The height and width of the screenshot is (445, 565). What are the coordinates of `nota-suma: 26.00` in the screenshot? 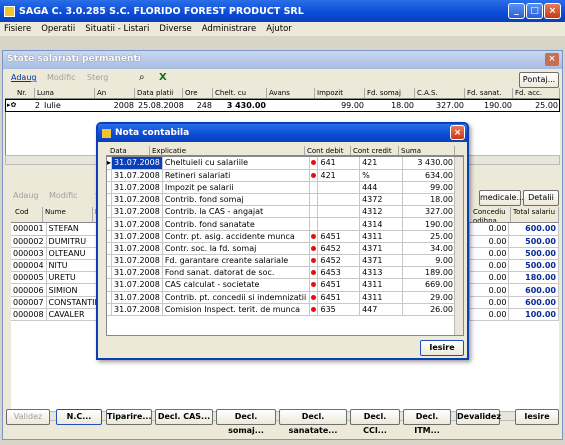 It's located at (429, 309).